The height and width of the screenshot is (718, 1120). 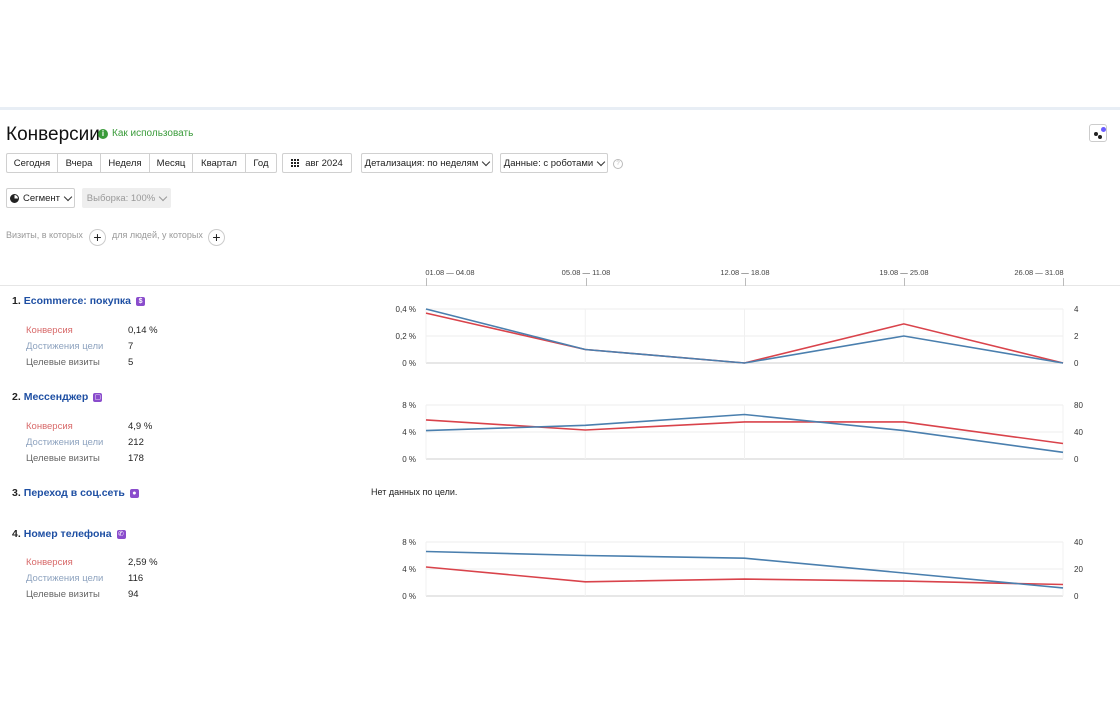 What do you see at coordinates (140, 426) in the screenshot?
I see `conversion-value: 4,9 %` at bounding box center [140, 426].